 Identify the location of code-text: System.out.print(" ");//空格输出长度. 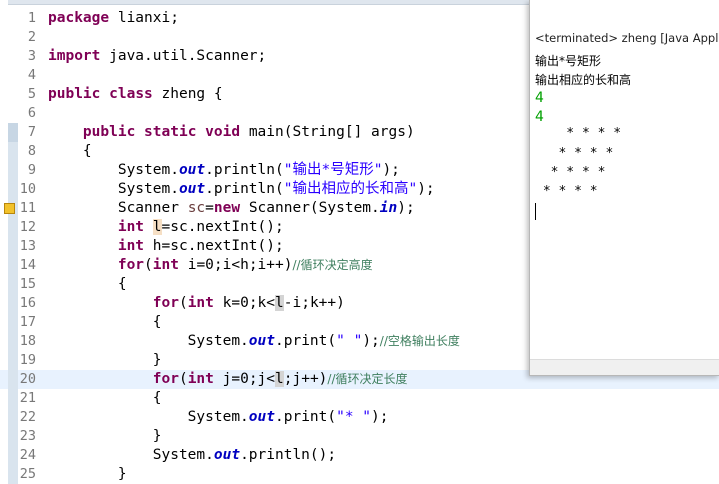
(254, 341).